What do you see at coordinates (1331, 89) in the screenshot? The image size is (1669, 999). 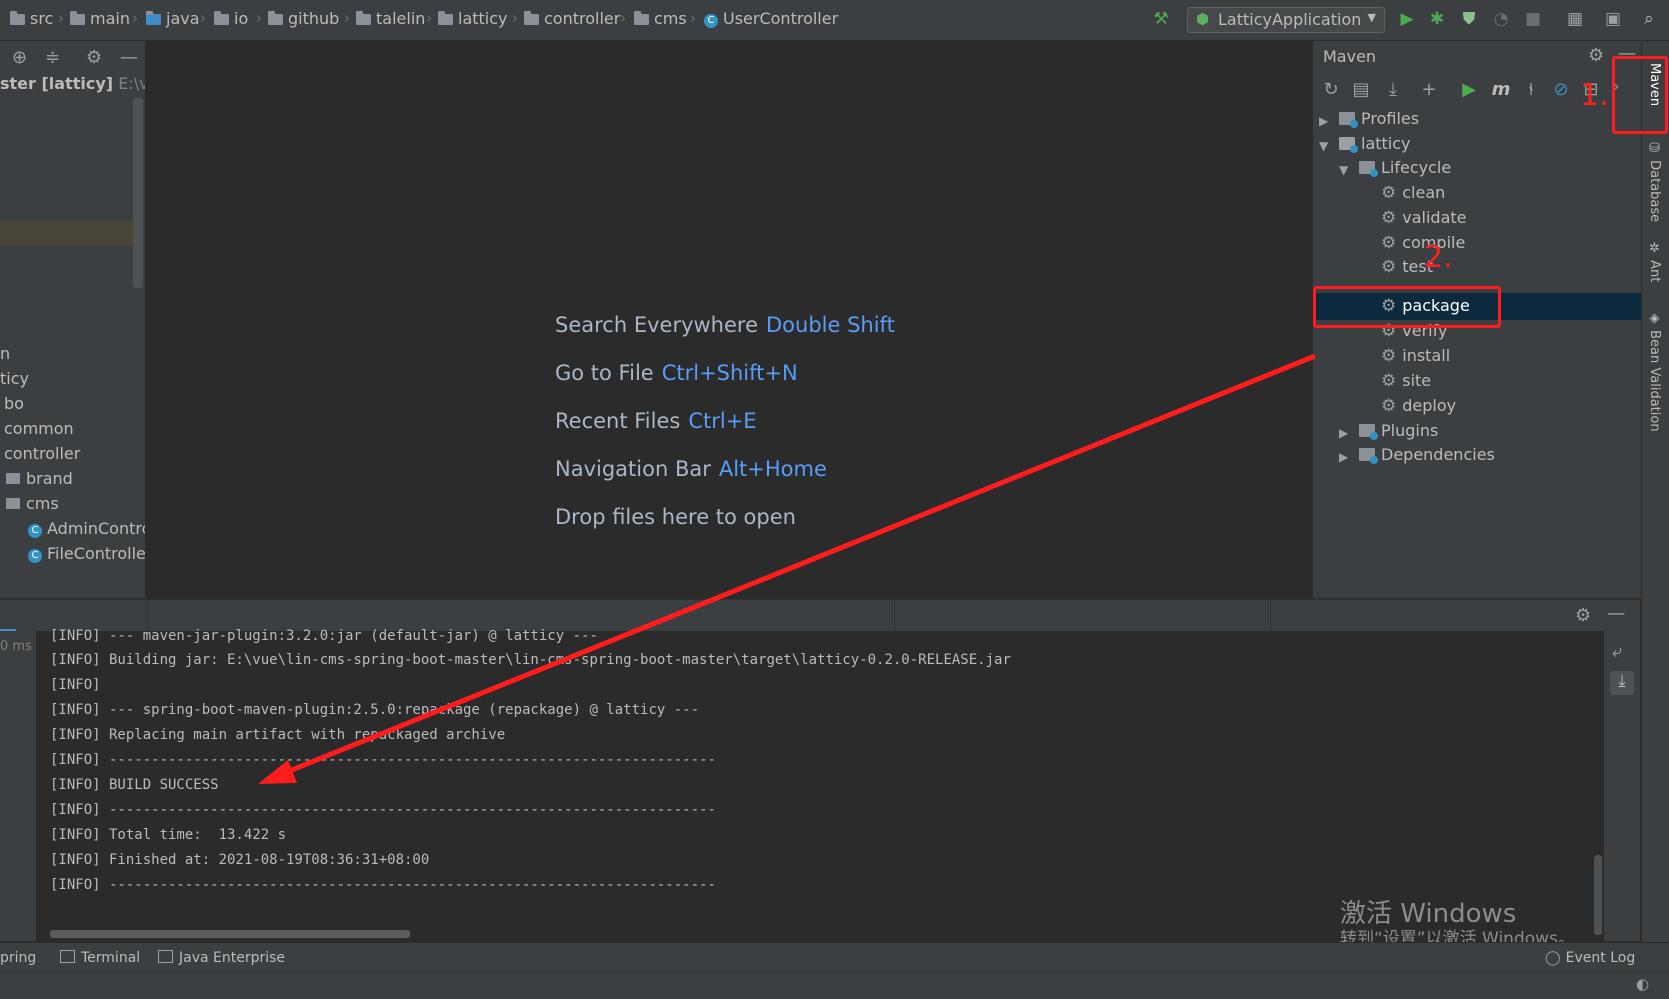 I see `reload-icon: ↻` at bounding box center [1331, 89].